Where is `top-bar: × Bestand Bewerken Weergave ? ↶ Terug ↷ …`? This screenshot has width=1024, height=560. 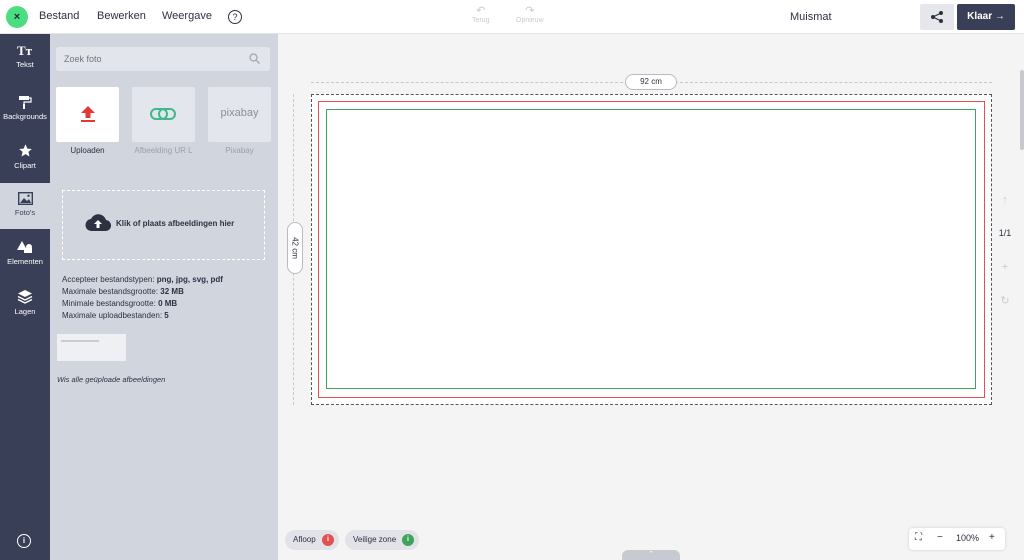 top-bar: × Bestand Bewerken Weergave ? ↶ Terug ↷ … is located at coordinates (512, 17).